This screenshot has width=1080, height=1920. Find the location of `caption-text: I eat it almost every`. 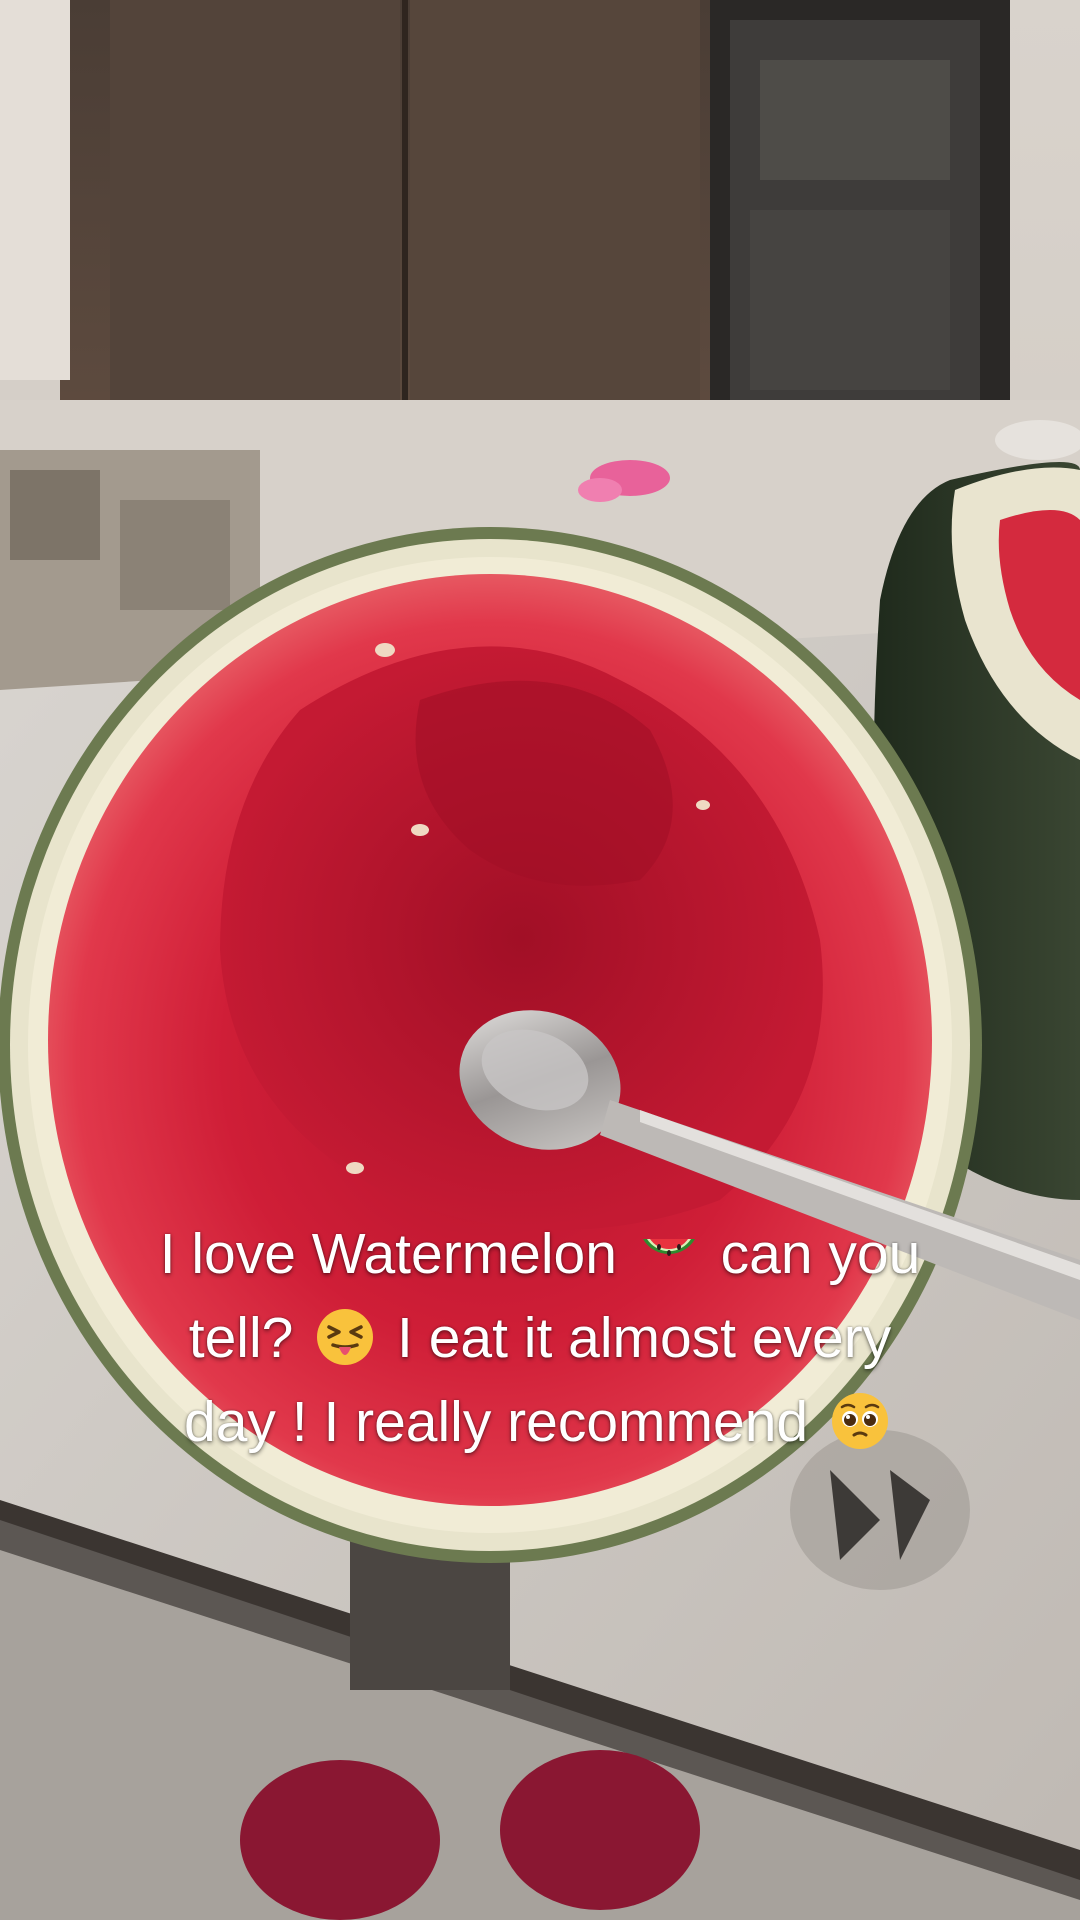

caption-text: I eat it almost every is located at coordinates (644, 1338).